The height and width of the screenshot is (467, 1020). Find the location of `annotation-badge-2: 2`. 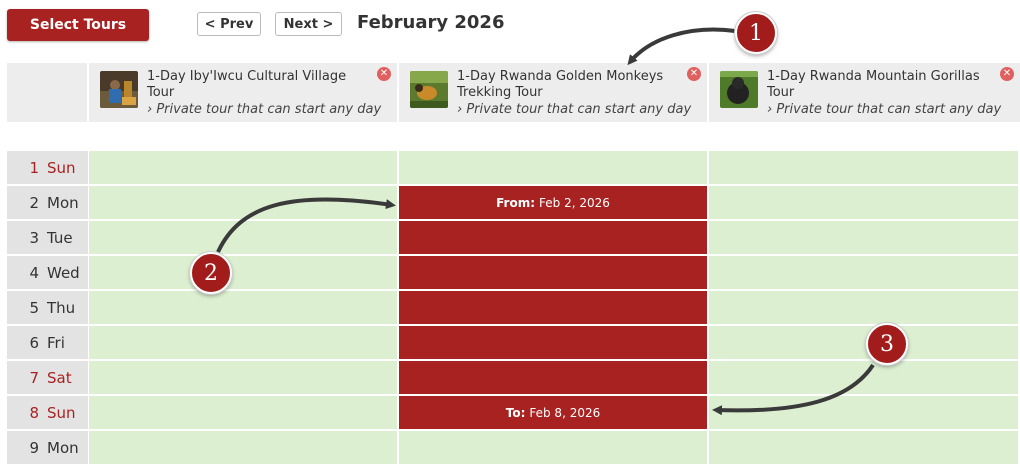

annotation-badge-2: 2 is located at coordinates (211, 273).